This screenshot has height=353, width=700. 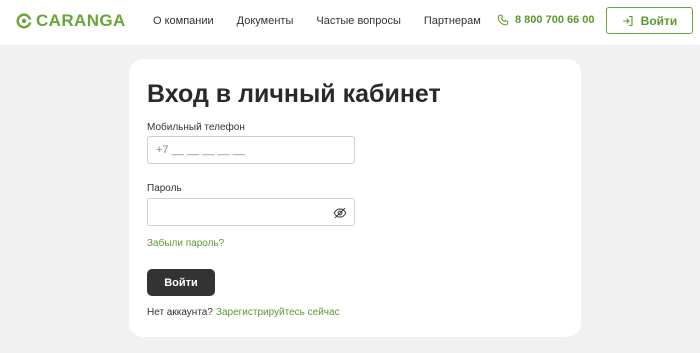 I want to click on password-visibility-toggle, so click(x=340, y=213).